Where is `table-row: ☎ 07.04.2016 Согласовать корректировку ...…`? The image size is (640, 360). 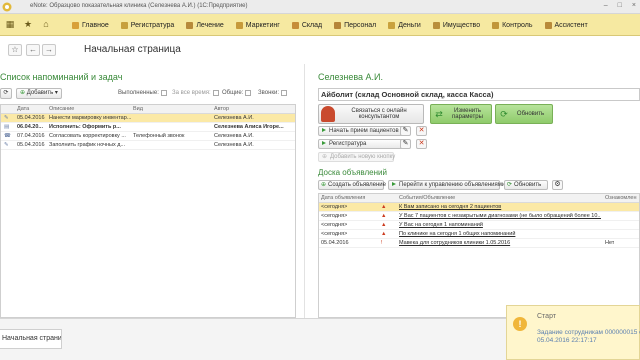
table-row: ☎ 07.04.2016 Согласовать корректировку ...… is located at coordinates (148, 136).